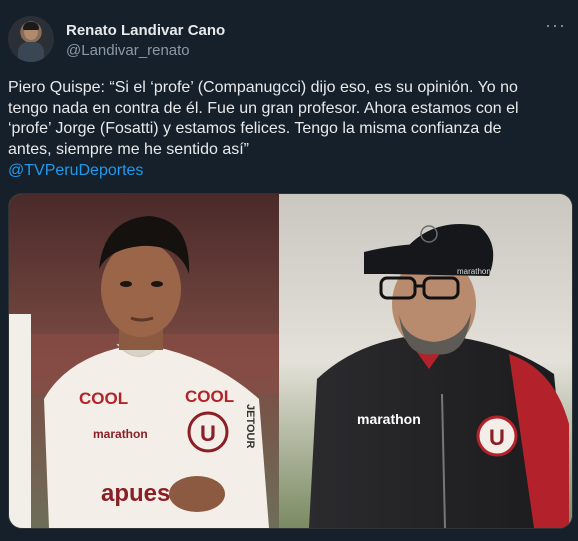 This screenshot has height=541, width=578. What do you see at coordinates (250, 426) in the screenshot?
I see `left-sleeve: JETOUR` at bounding box center [250, 426].